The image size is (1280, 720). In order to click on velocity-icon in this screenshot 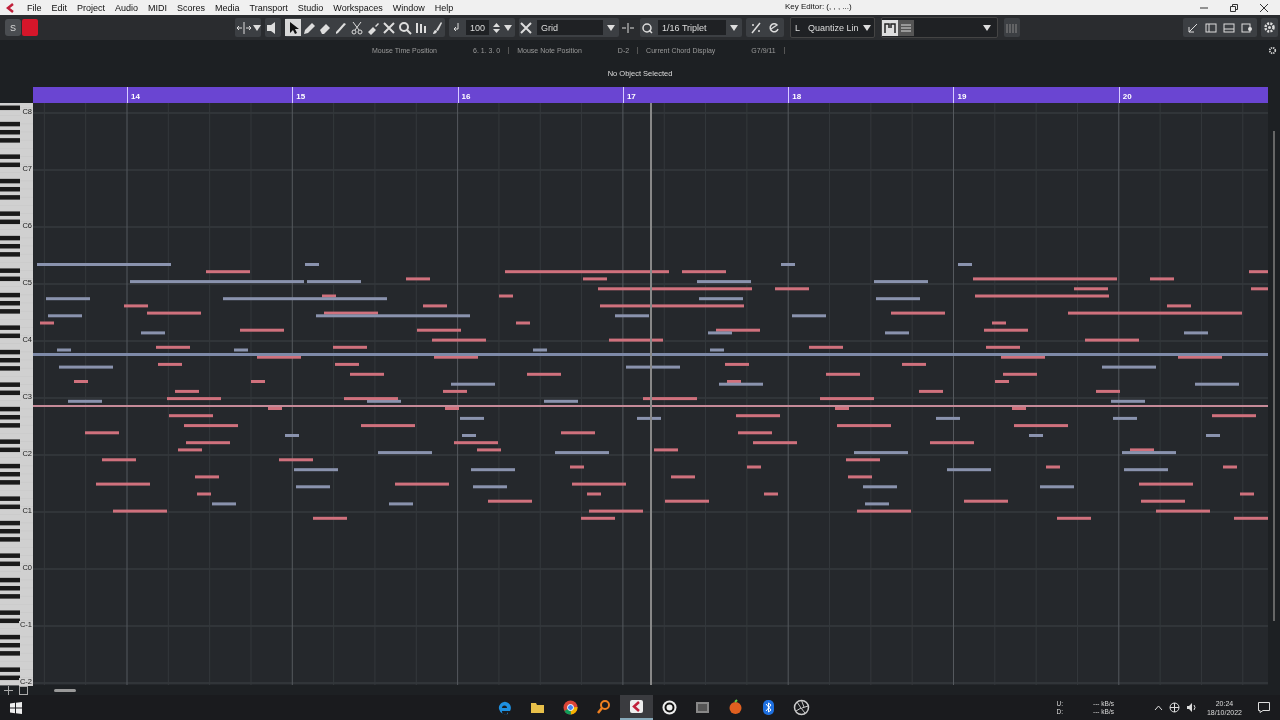, I will do `click(457, 27)`.